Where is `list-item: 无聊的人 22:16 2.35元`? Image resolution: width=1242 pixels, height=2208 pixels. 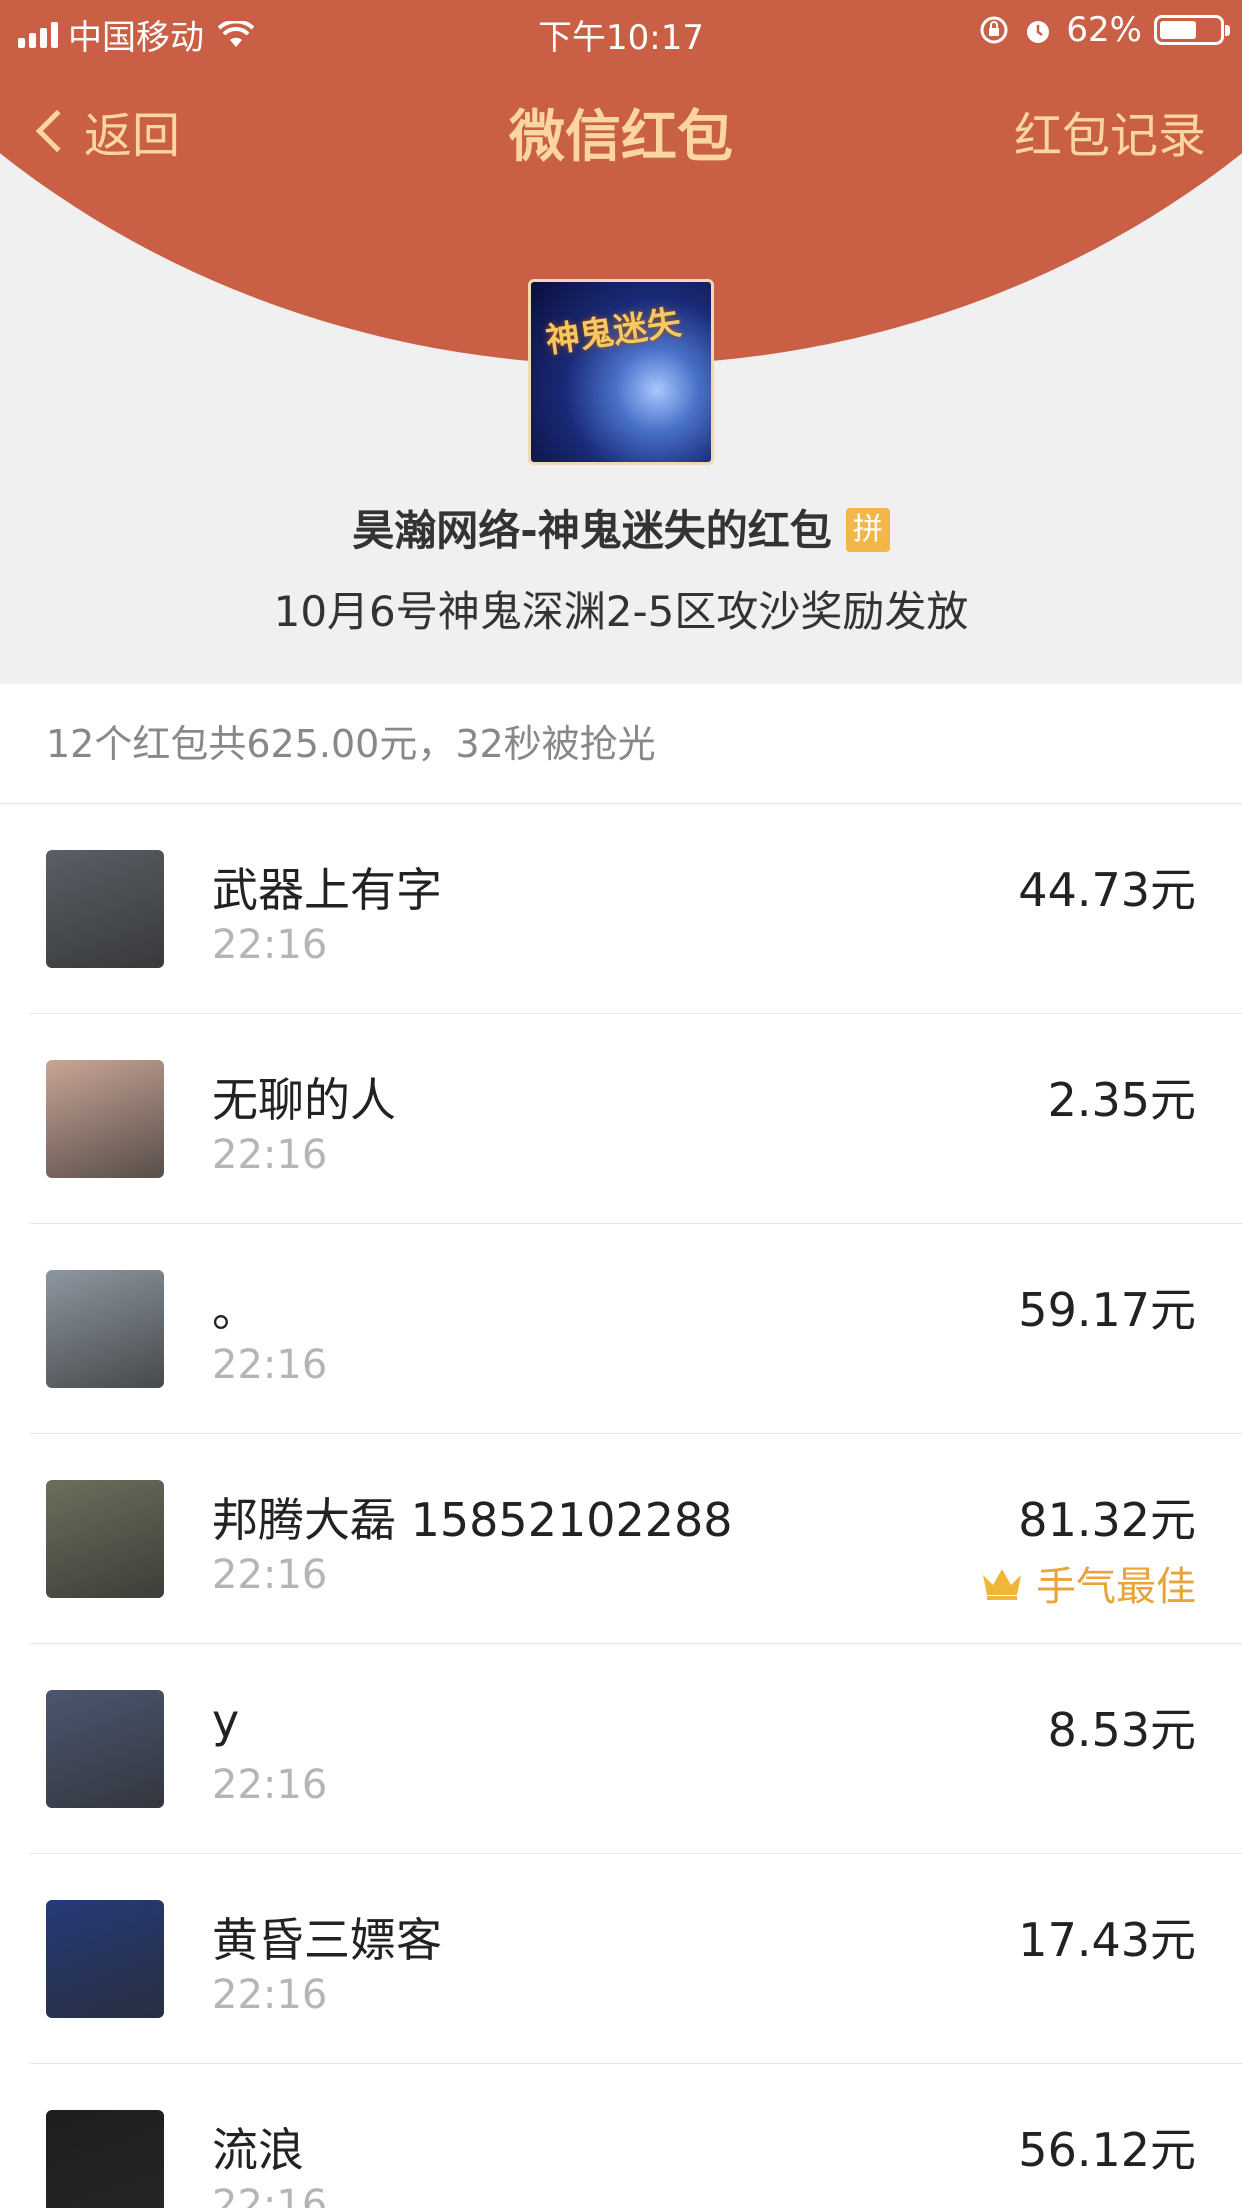
list-item: 无聊的人 22:16 2.35元 is located at coordinates (621, 1119).